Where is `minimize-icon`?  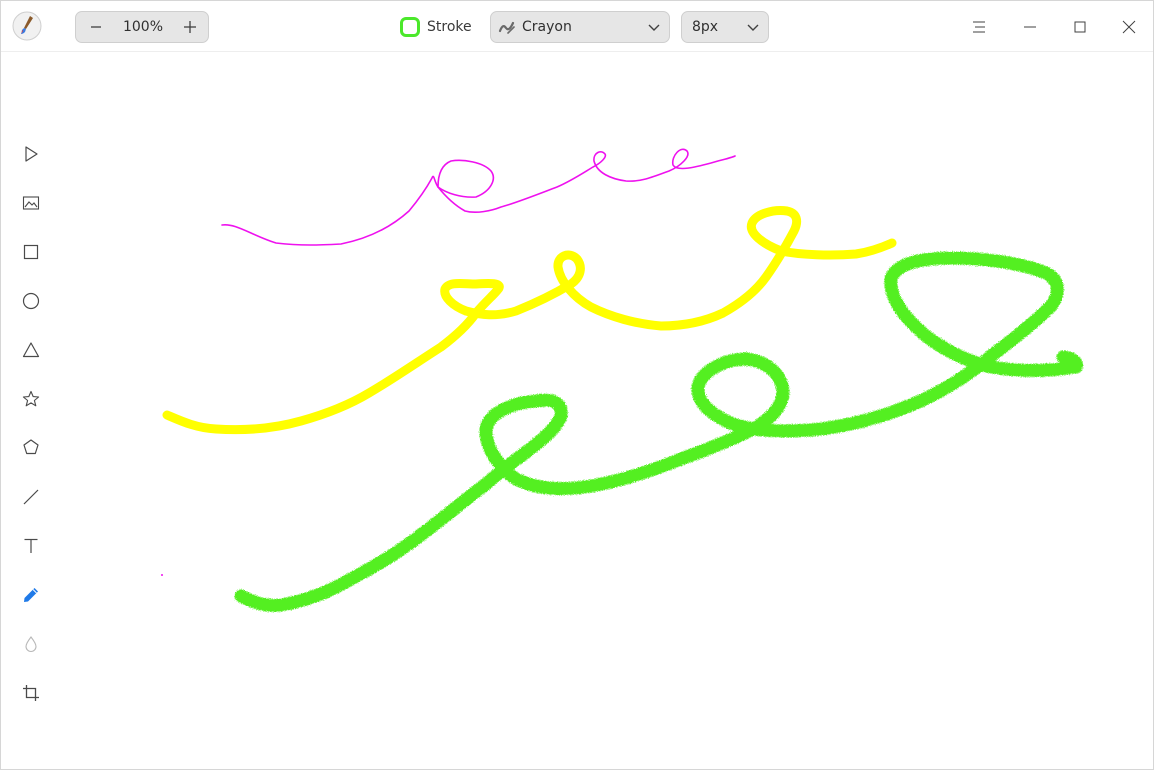
minimize-icon is located at coordinates (1030, 27).